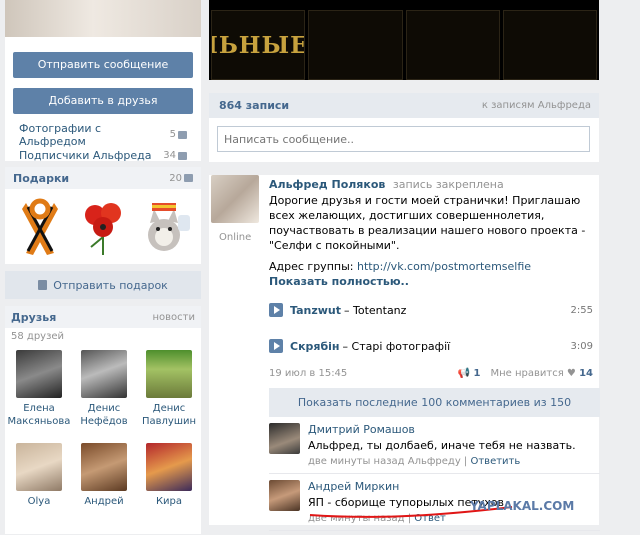  What do you see at coordinates (404, 40) in the screenshot?
I see `photo-banner: РИТУАЛЬНЫЕ УСЛУГИ` at bounding box center [404, 40].